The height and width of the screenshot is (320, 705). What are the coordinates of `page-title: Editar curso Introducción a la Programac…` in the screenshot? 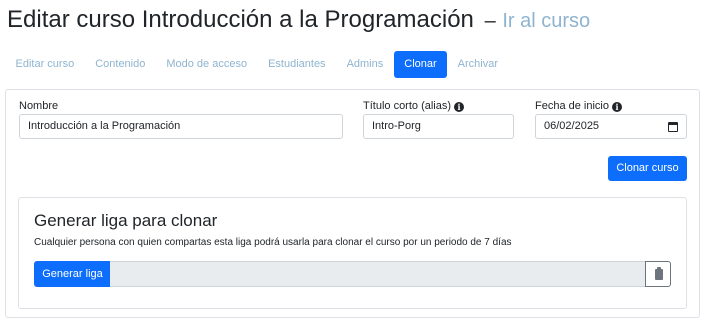 It's located at (298, 20).